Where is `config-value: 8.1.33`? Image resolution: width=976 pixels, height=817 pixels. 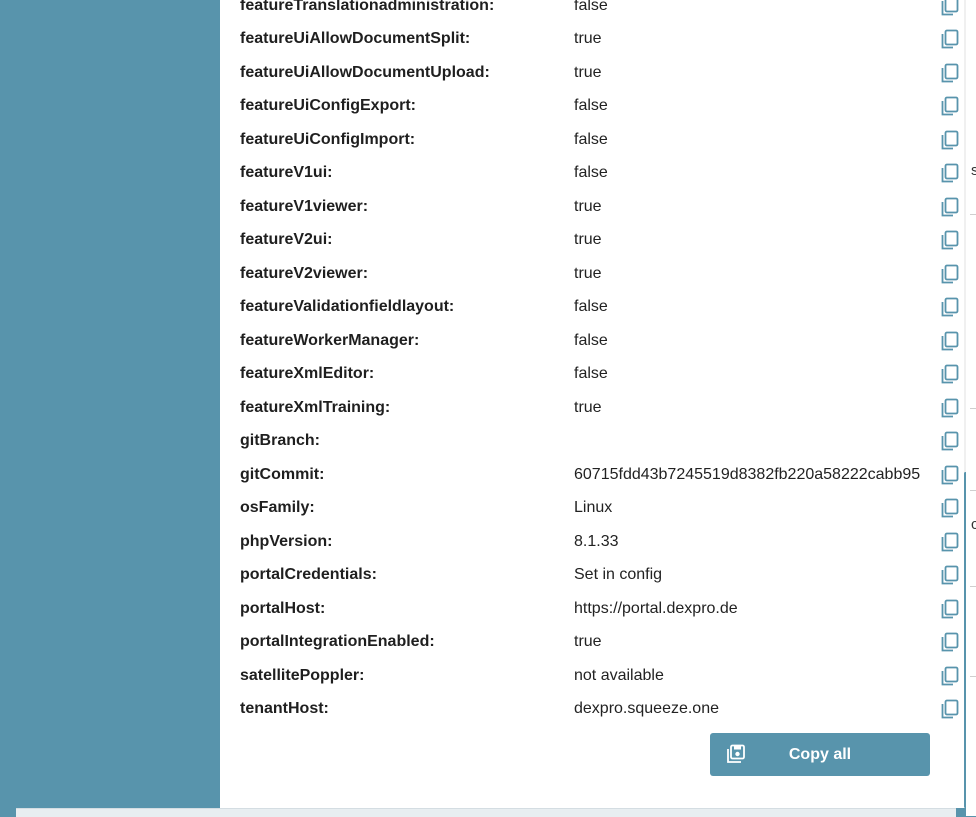
config-value: 8.1.33 is located at coordinates (596, 541).